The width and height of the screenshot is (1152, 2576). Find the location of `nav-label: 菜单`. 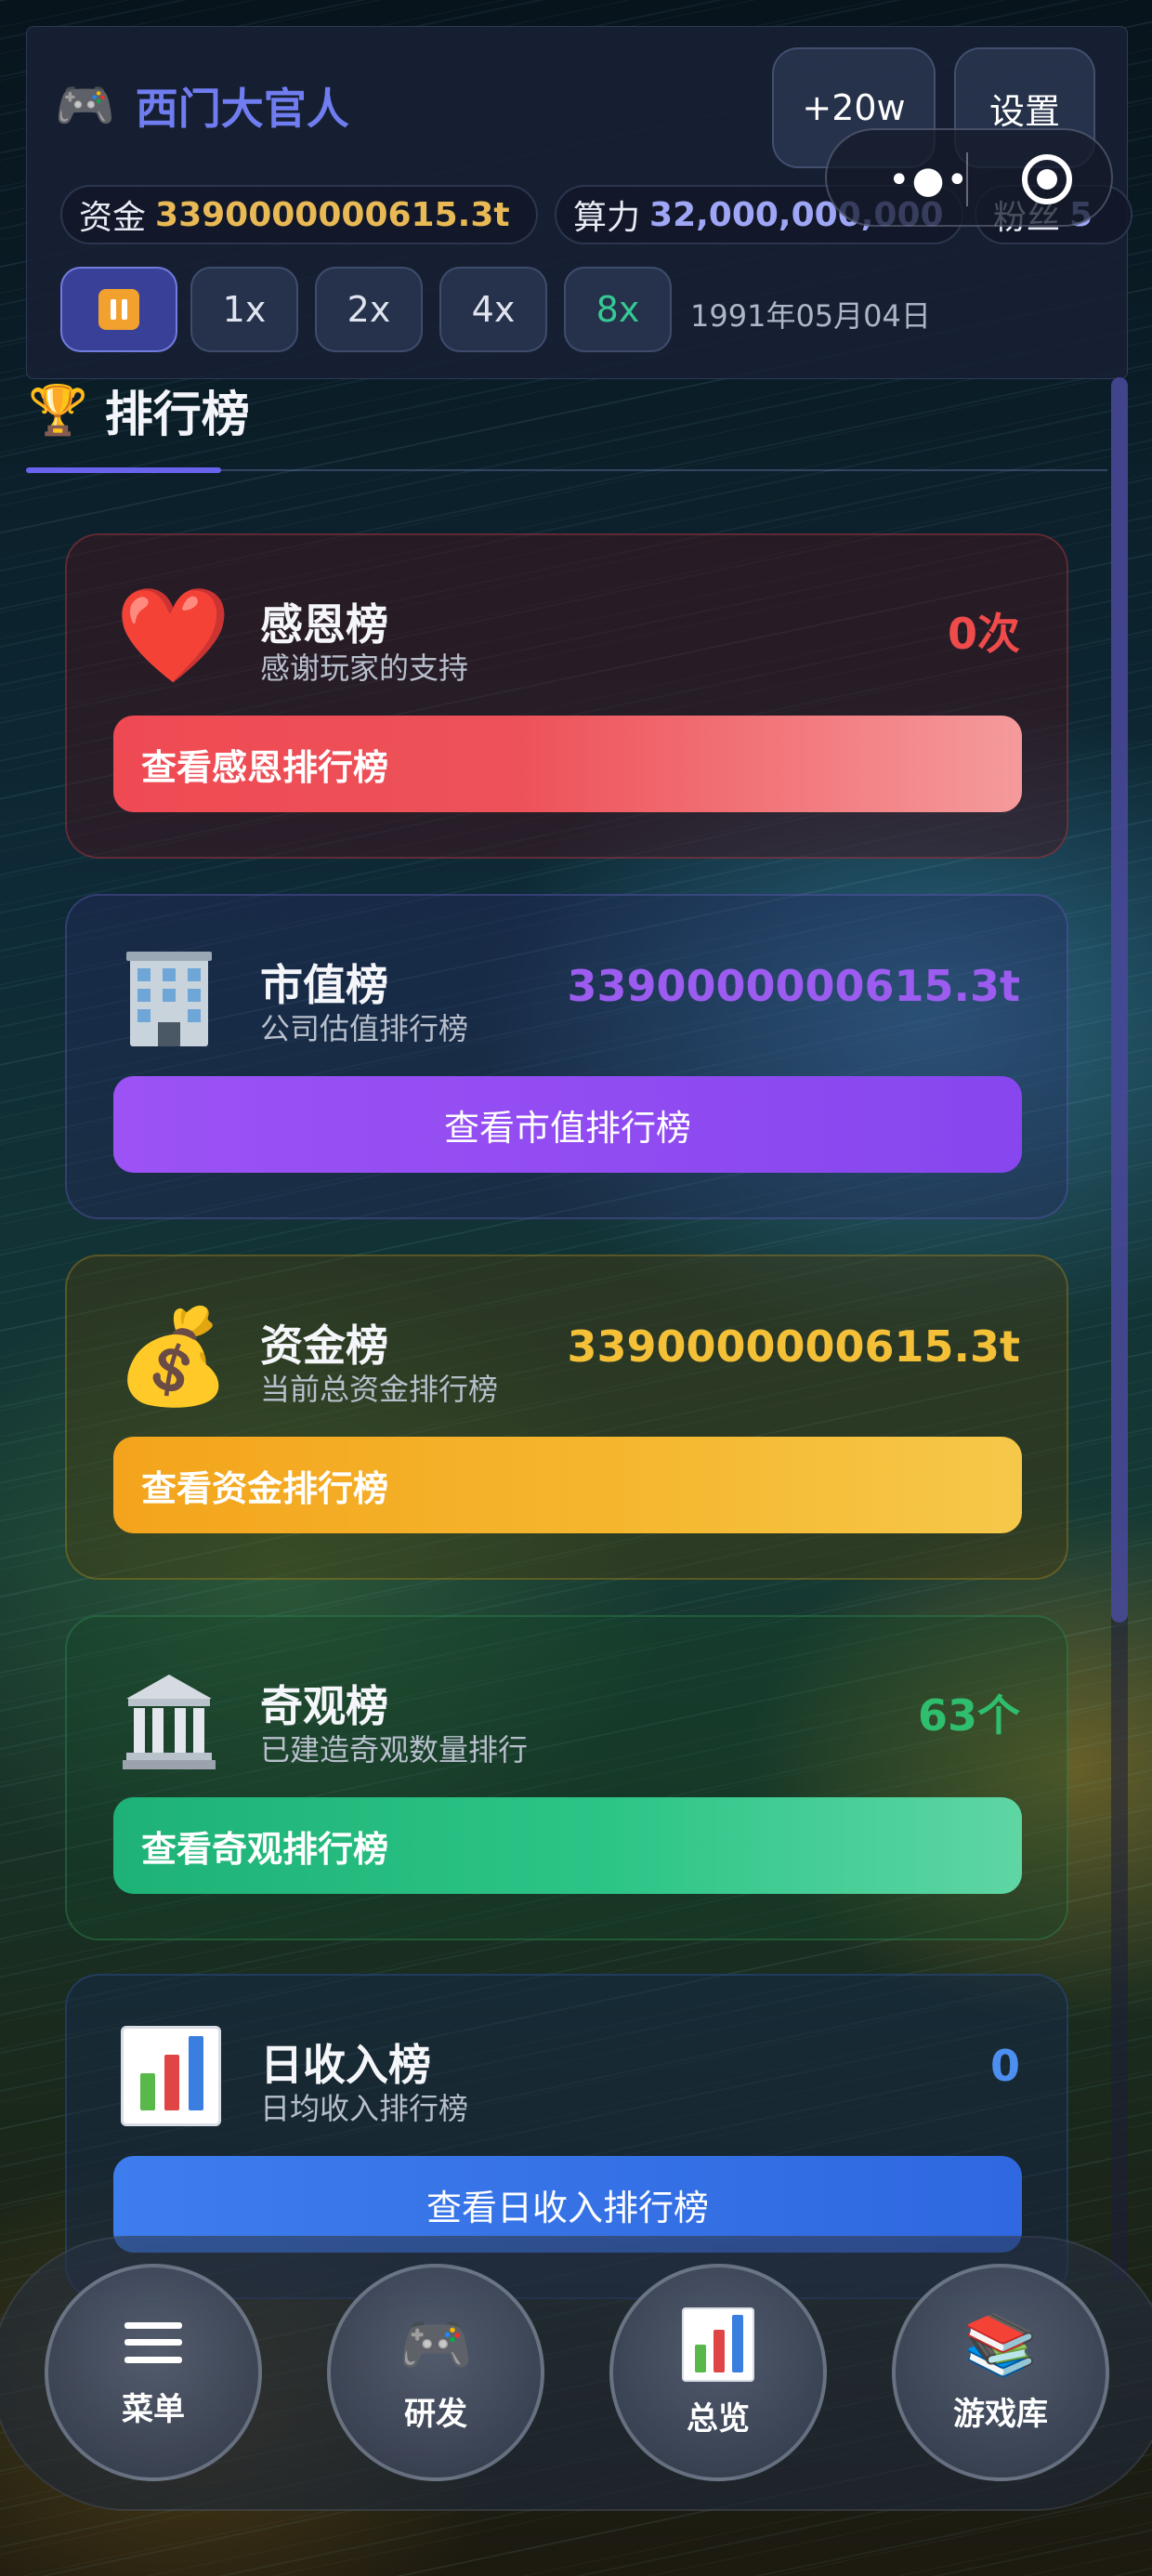

nav-label: 菜单 is located at coordinates (153, 2409).